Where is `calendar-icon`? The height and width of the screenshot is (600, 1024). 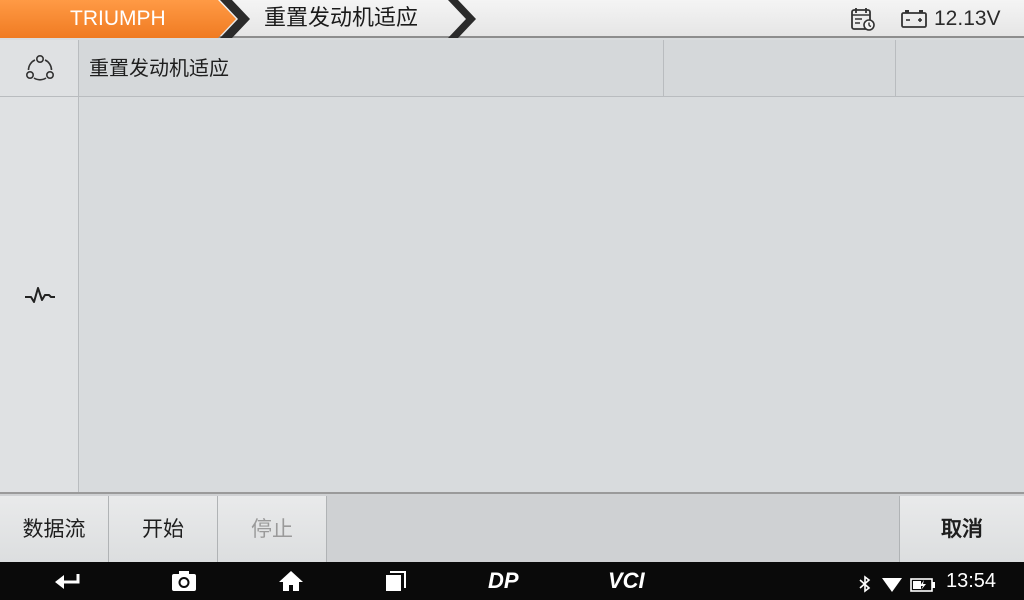
calendar-icon is located at coordinates (863, 19).